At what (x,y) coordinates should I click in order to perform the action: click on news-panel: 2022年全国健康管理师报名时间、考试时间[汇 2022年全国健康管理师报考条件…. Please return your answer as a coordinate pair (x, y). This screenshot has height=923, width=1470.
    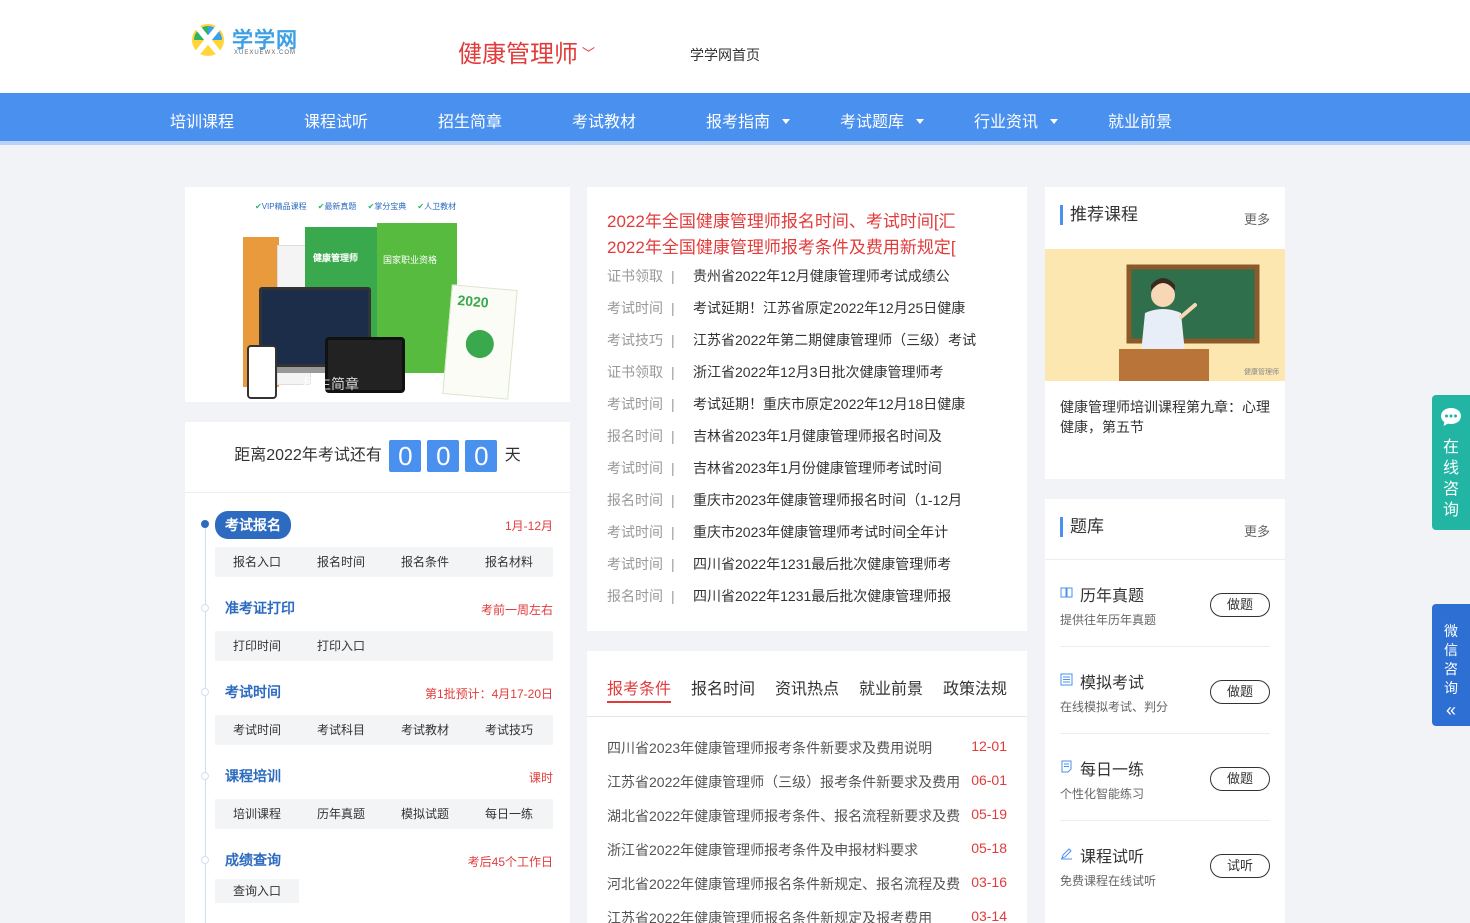
    Looking at the image, I should click on (807, 409).